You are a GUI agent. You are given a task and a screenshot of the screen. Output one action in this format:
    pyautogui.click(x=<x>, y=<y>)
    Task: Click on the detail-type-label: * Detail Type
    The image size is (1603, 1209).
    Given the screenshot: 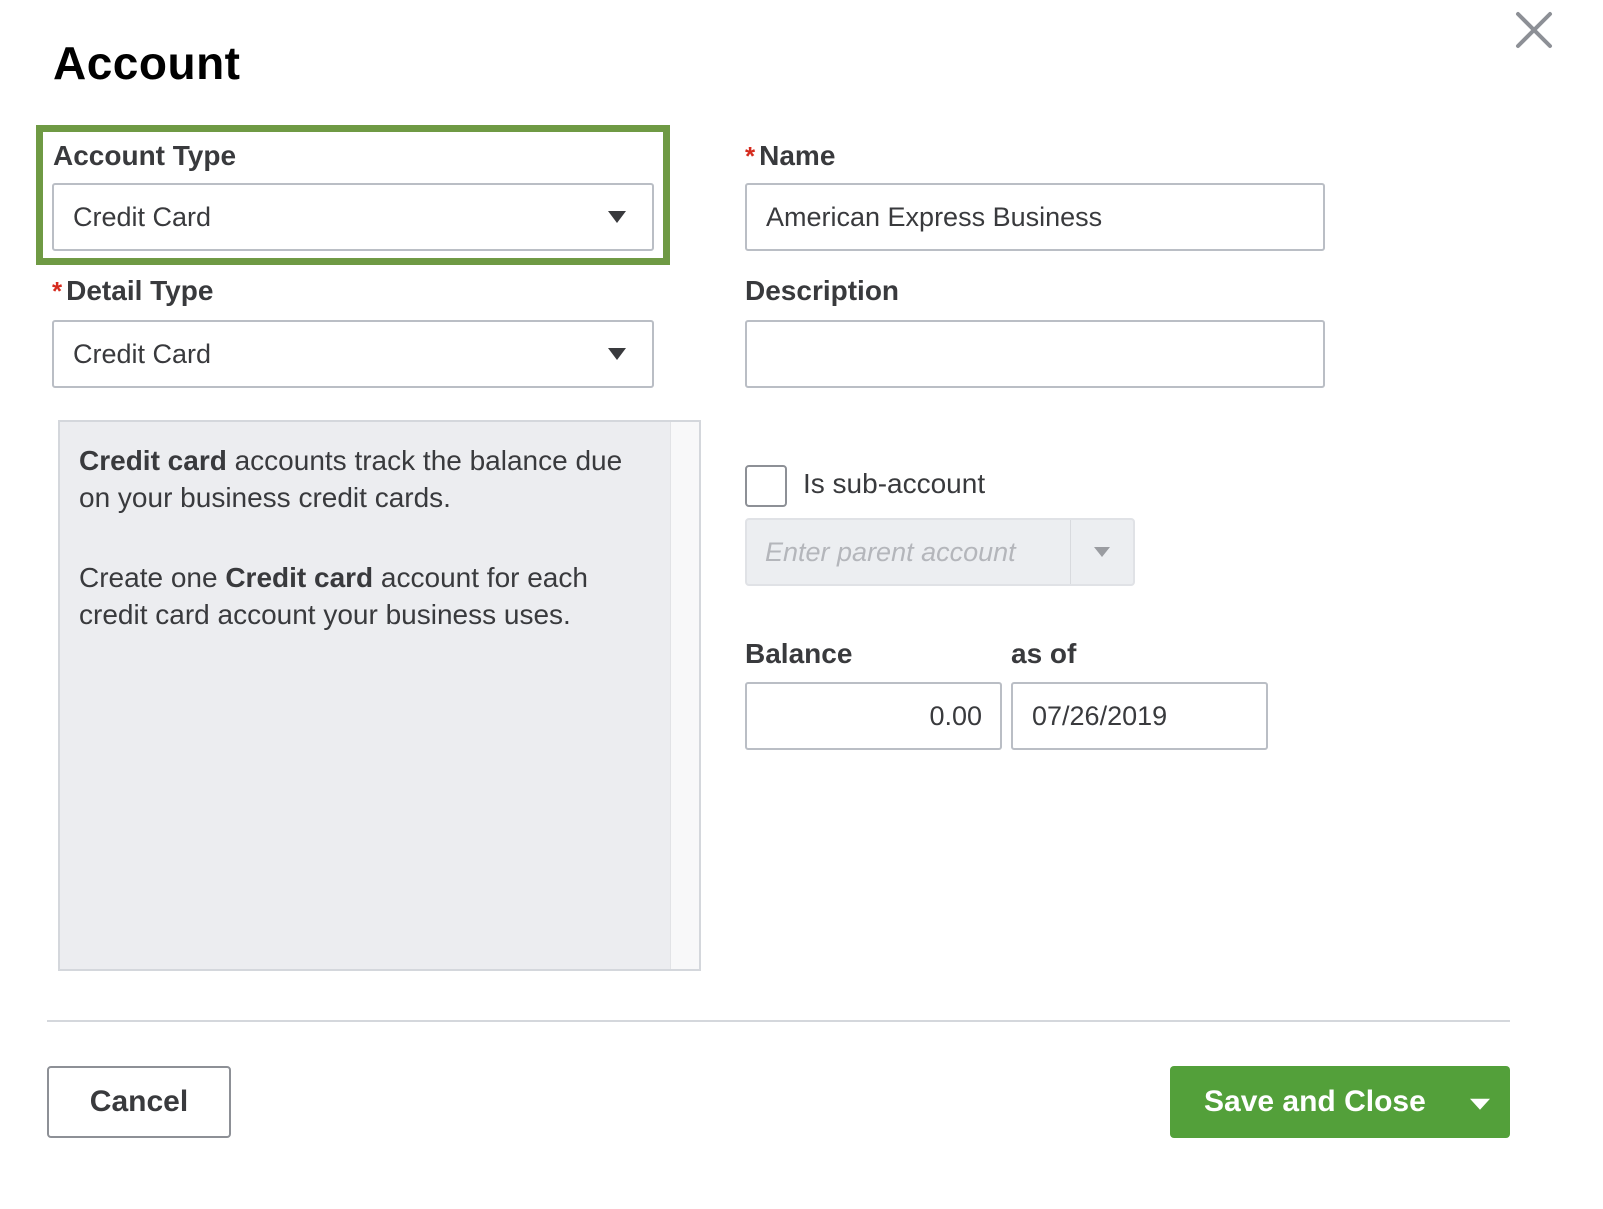 What is the action you would take?
    pyautogui.click(x=132, y=291)
    